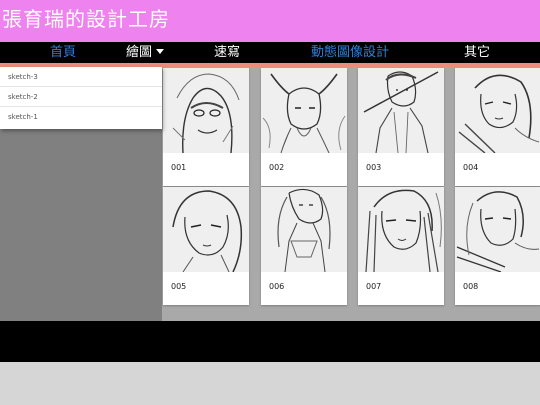 Image resolution: width=540 pixels, height=405 pixels. What do you see at coordinates (139, 52) in the screenshot?
I see `nav-item-drawing-label: 繪圖` at bounding box center [139, 52].